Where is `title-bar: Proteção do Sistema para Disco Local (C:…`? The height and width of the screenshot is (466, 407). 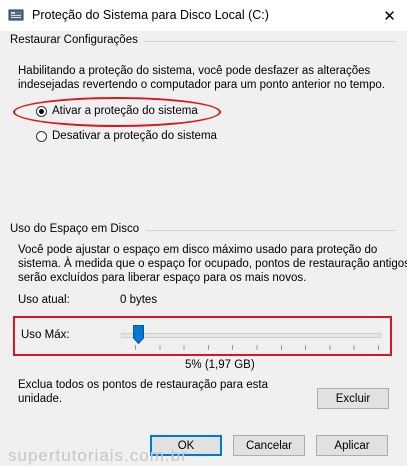 title-bar: Proteção do Sistema para Disco Local (C:… is located at coordinates (203, 15).